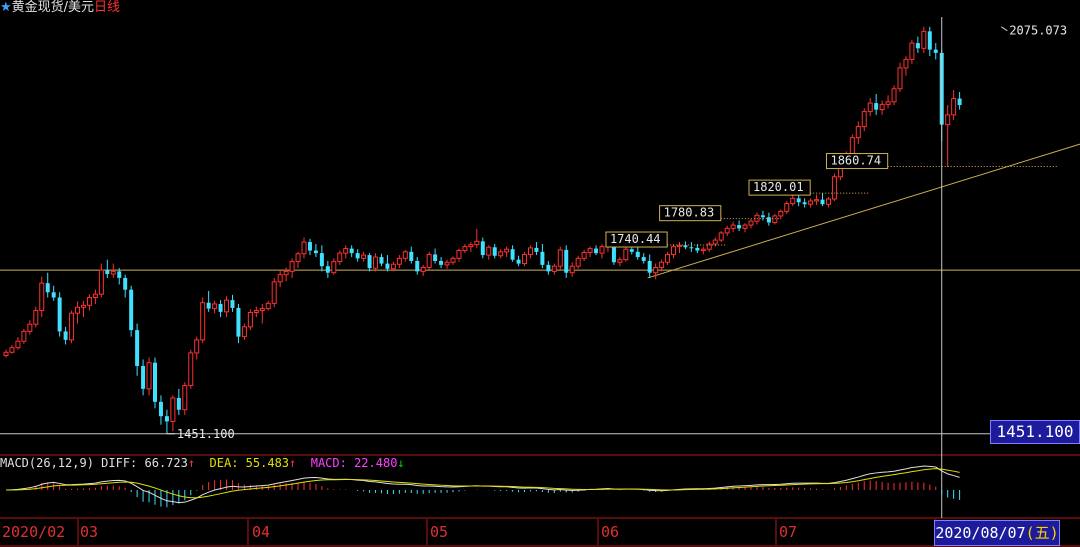 This screenshot has height=547, width=1080. I want to click on chart-title: ★黄金现货/美元日线, so click(60, 8).